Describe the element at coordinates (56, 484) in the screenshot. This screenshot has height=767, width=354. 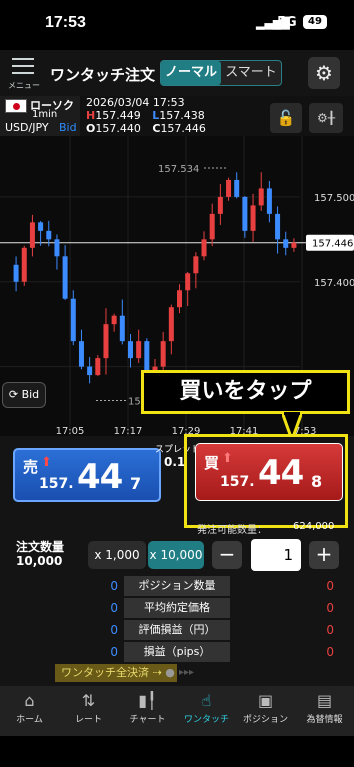
I see `sell-price-prefix: 157.` at that location.